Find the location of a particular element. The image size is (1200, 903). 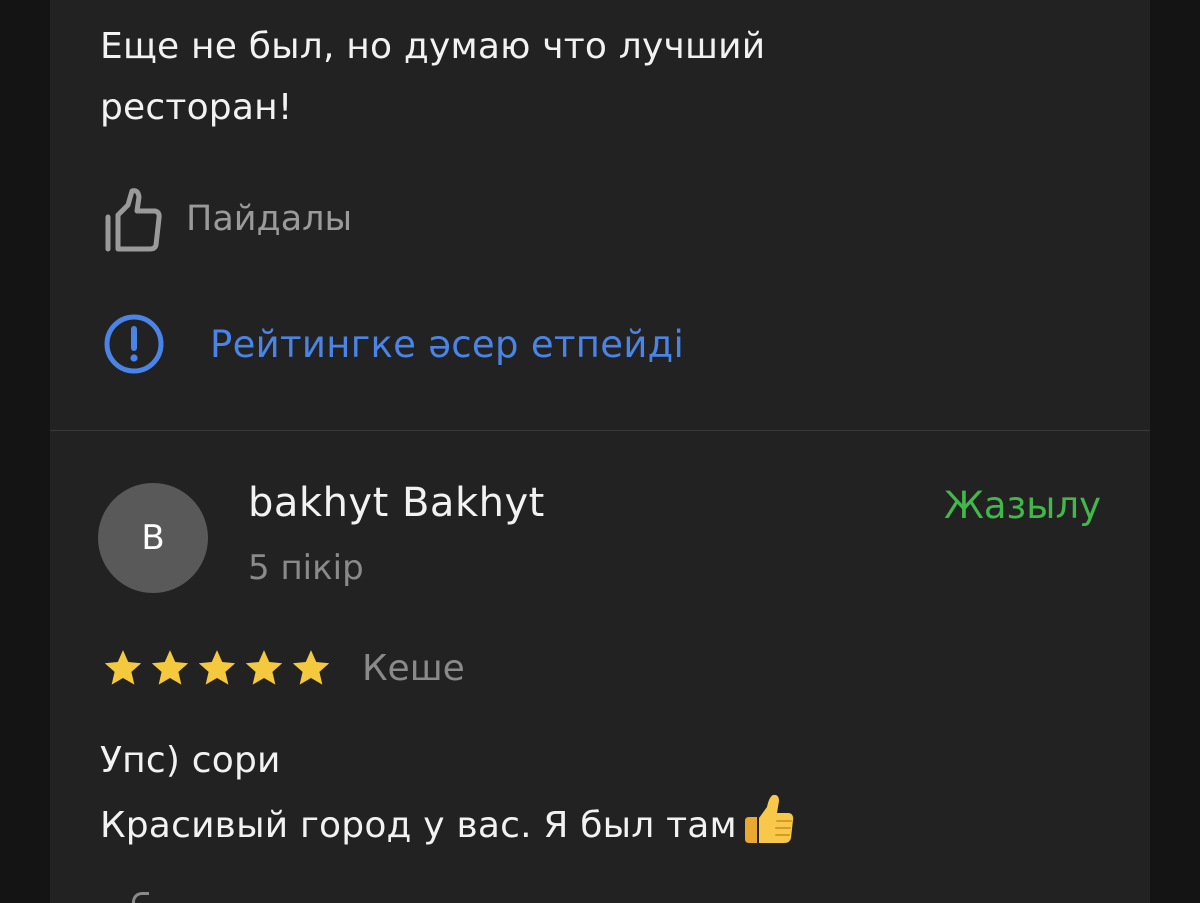

review-1-text-line: ресторан! is located at coordinates (196, 107).